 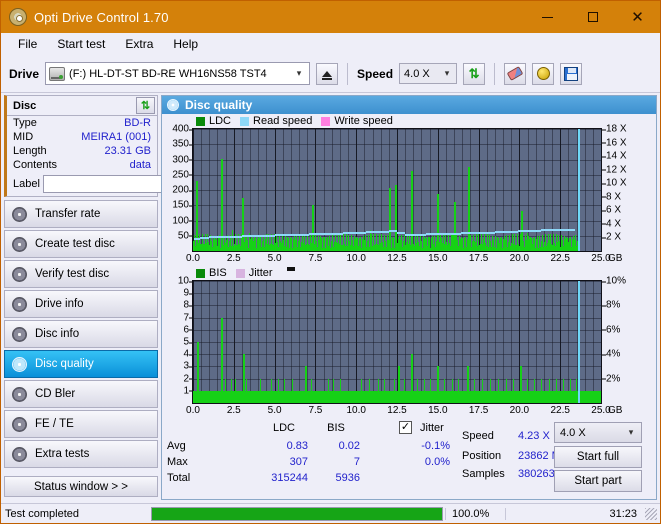 What do you see at coordinates (182, 205) in the screenshot?
I see `y-tick-label: 150` at bounding box center [182, 205].